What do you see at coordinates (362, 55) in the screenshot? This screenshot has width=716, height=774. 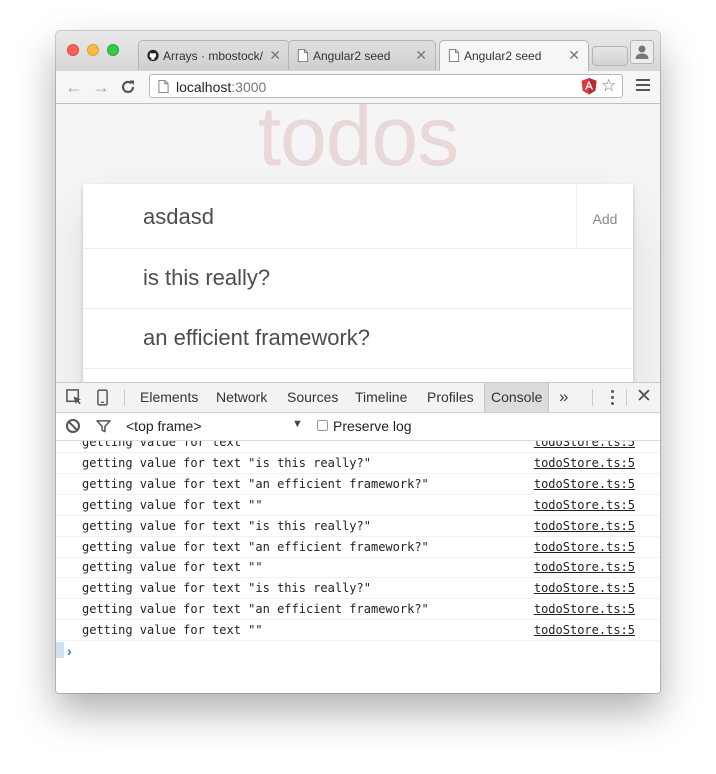 I see `browser-tab-angular2-seed: Angular2 seed ✕` at bounding box center [362, 55].